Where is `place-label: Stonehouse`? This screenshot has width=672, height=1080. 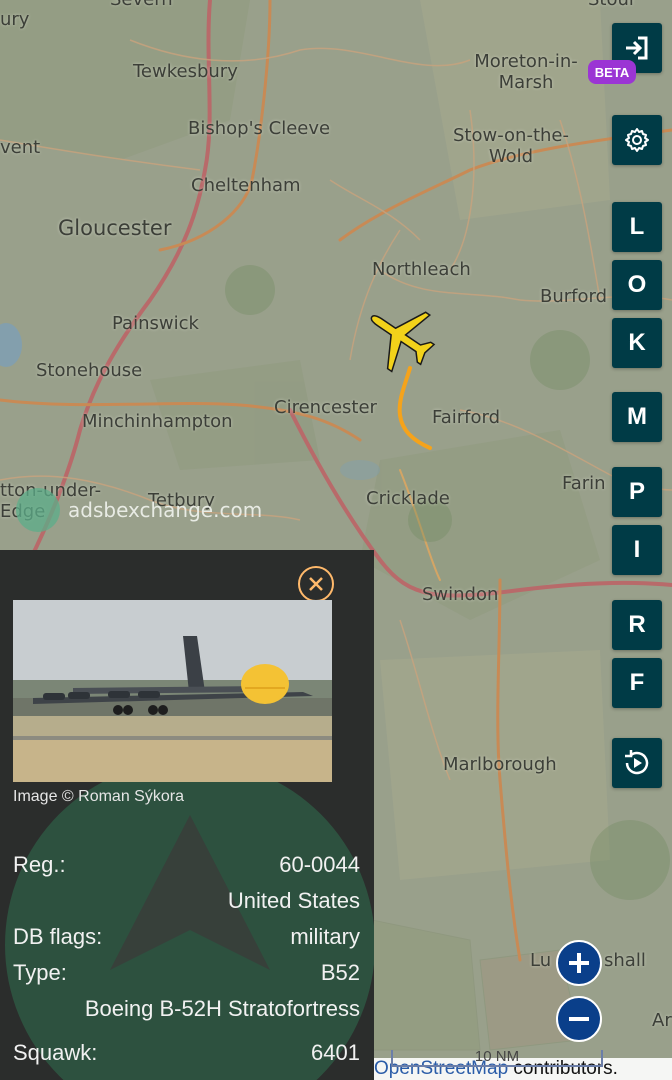
place-label: Stonehouse is located at coordinates (89, 370).